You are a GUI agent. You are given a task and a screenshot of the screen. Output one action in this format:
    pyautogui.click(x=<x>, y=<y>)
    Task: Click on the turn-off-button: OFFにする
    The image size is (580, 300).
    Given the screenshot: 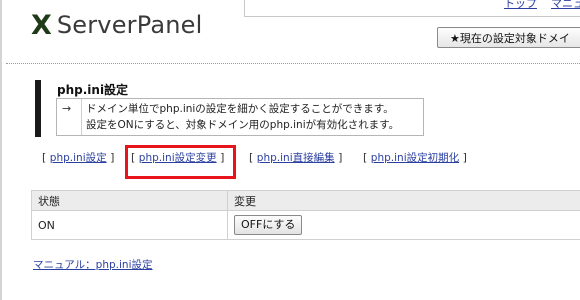 What is the action you would take?
    pyautogui.click(x=268, y=225)
    